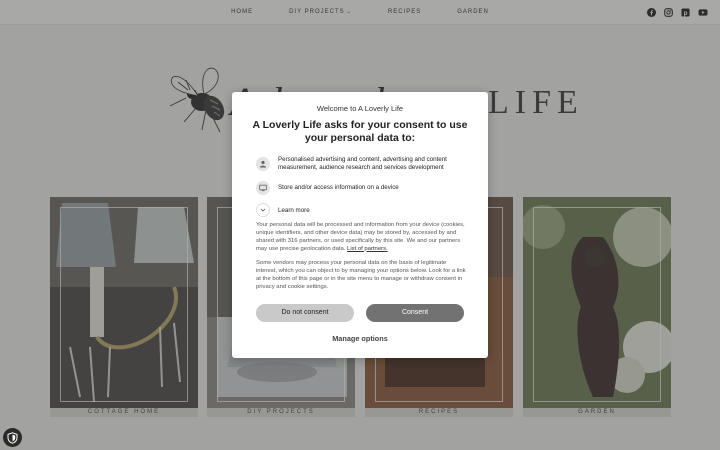 The height and width of the screenshot is (450, 720). What do you see at coordinates (360, 338) in the screenshot?
I see `manage-options-button: Manage options` at bounding box center [360, 338].